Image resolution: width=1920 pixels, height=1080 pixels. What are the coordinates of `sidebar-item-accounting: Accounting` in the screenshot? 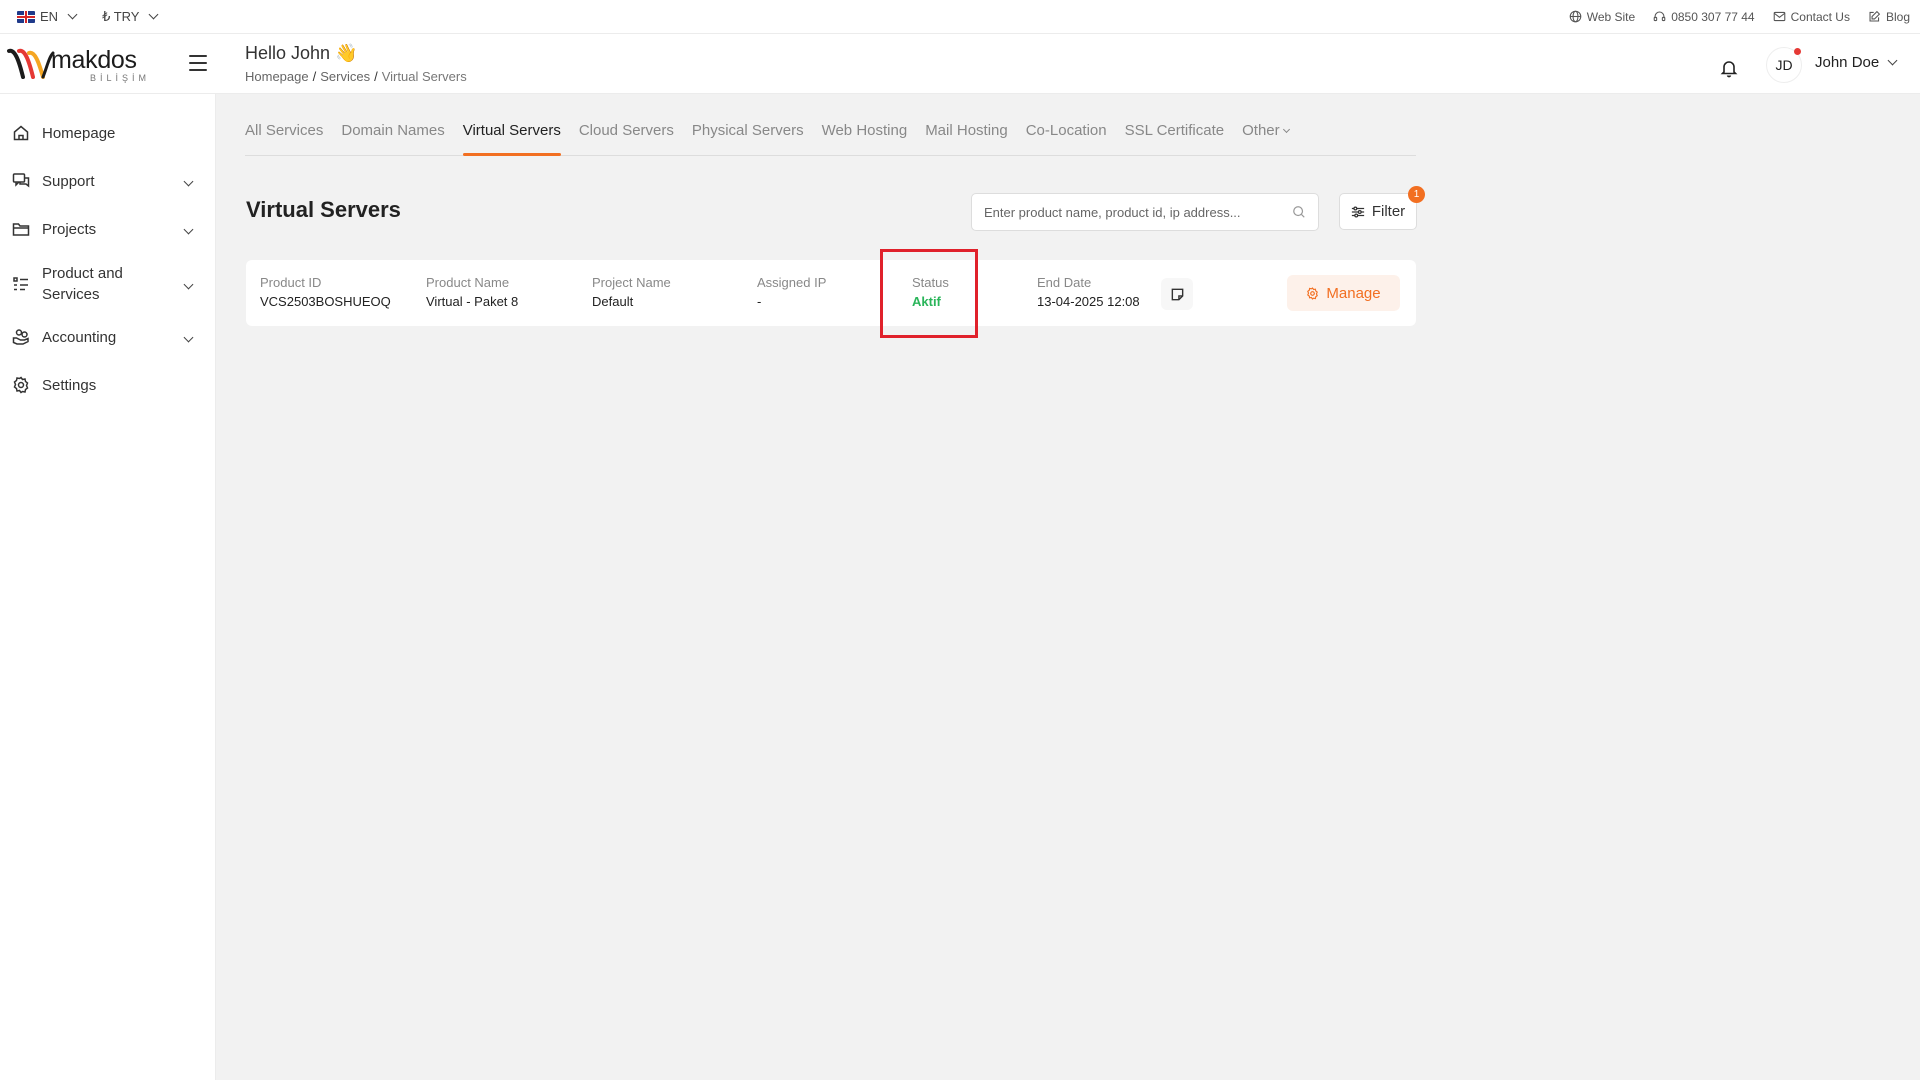 It's located at (108, 337).